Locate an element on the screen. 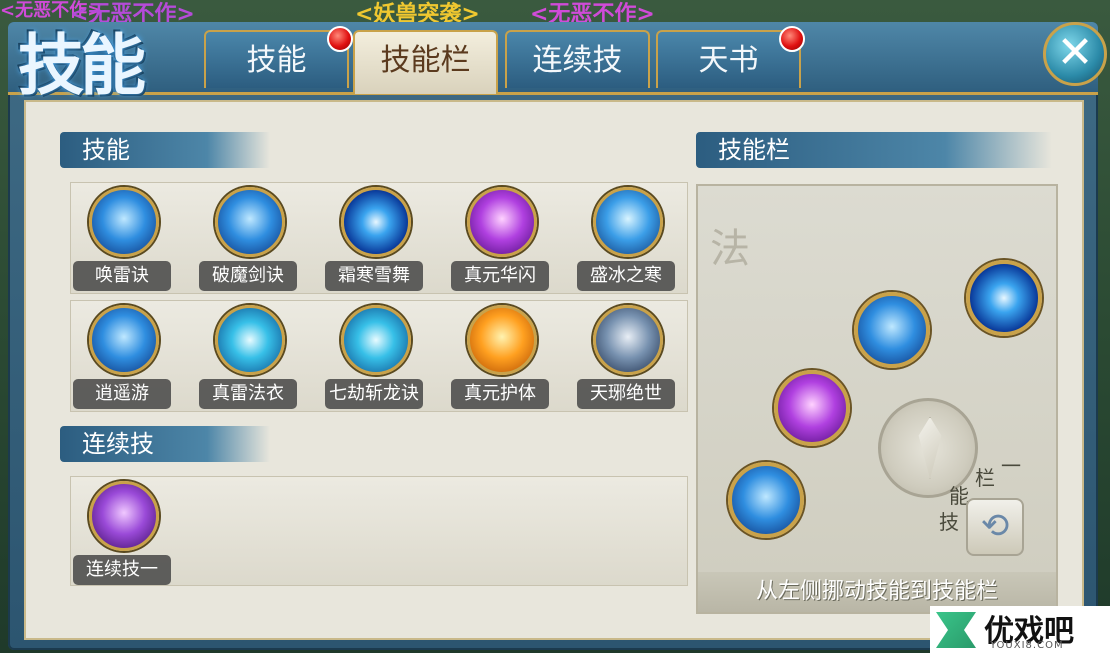 The image size is (1110, 653). skill-item: 真元护体 is located at coordinates (506, 357).